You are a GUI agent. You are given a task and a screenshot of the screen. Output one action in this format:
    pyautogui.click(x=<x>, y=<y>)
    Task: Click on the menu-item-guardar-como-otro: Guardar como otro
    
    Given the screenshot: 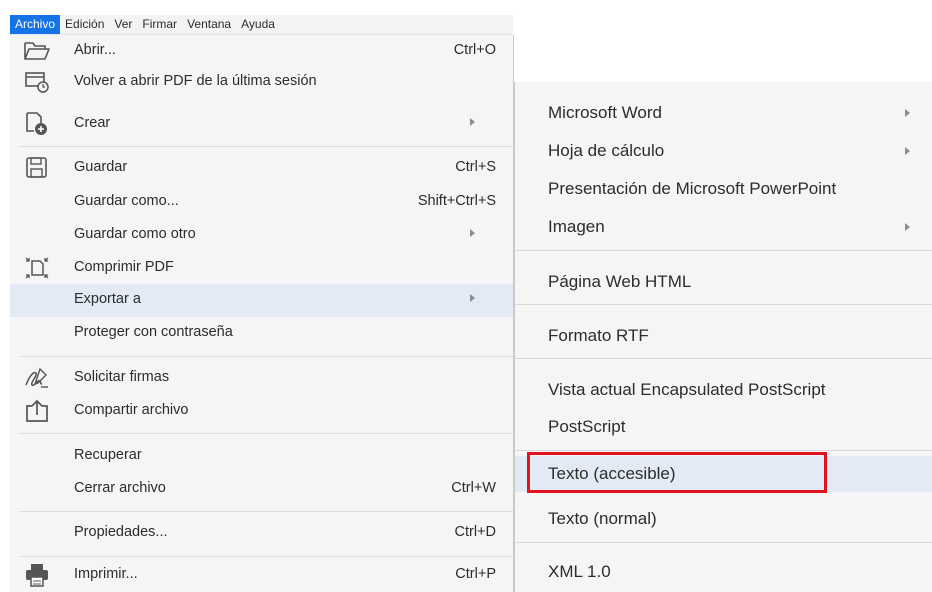 What is the action you would take?
    pyautogui.click(x=261, y=235)
    